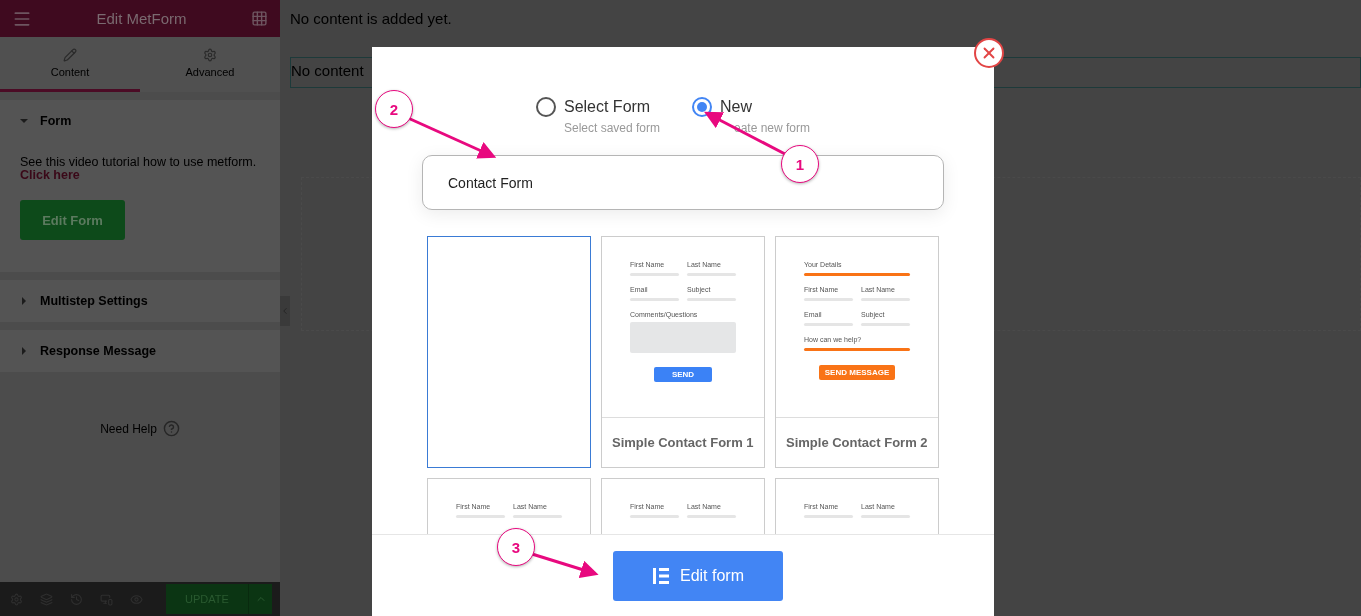  What do you see at coordinates (260, 599) in the screenshot?
I see `update-options-button` at bounding box center [260, 599].